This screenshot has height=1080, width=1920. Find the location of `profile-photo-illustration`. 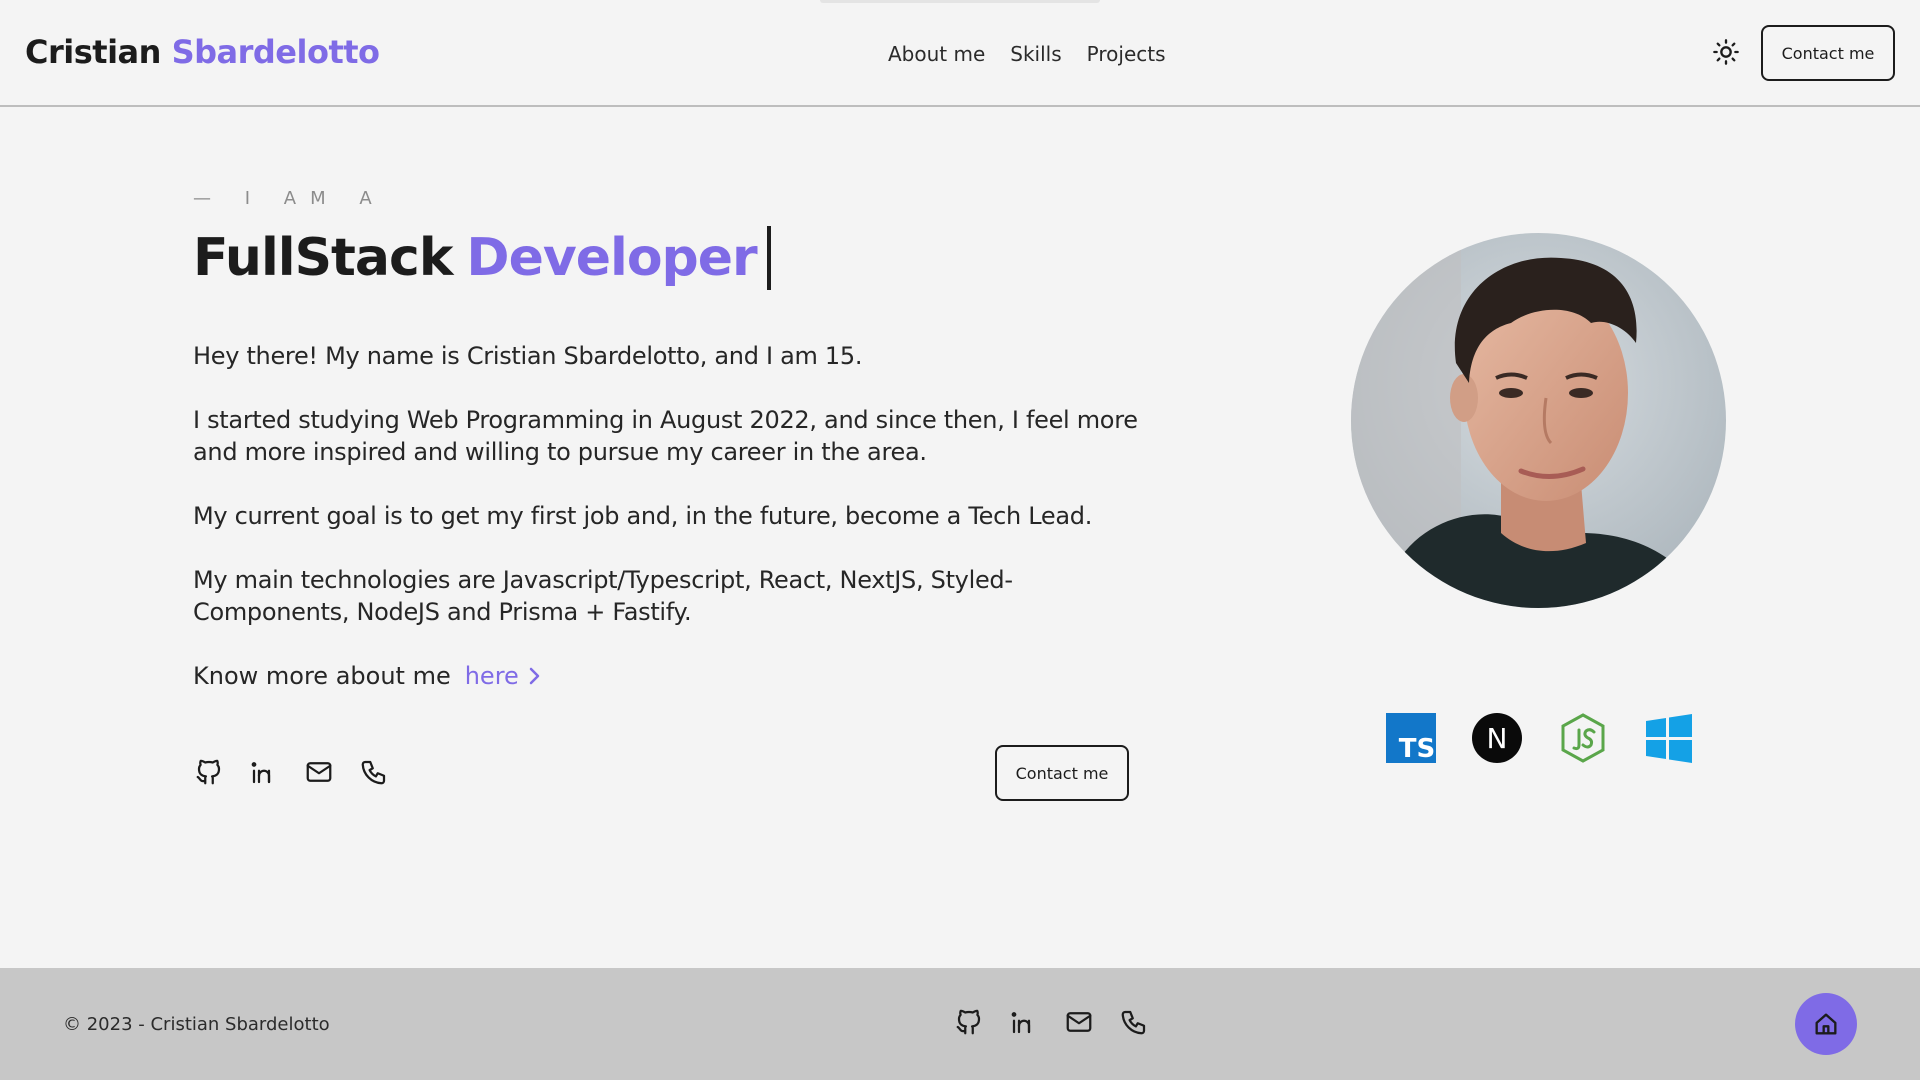

profile-photo-illustration is located at coordinates (1538, 420).